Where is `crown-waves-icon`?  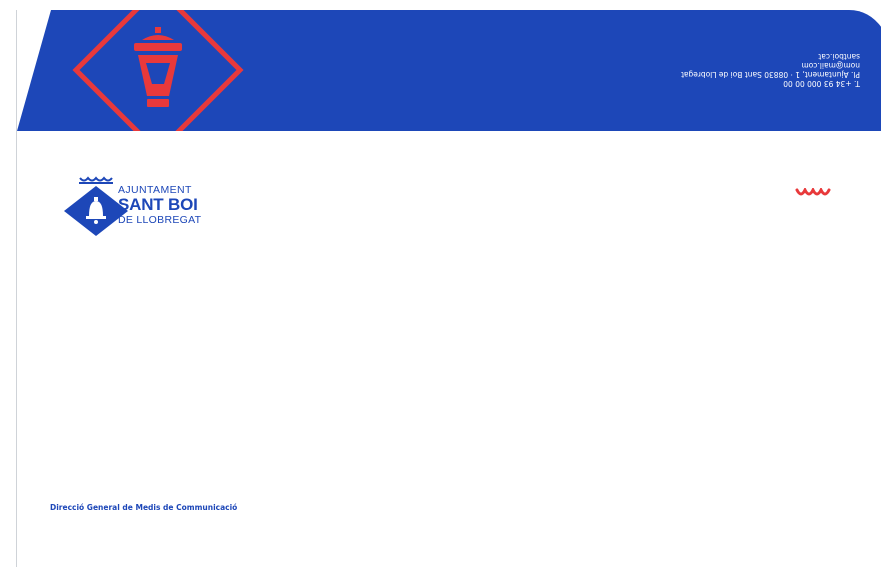 crown-waves-icon is located at coordinates (96, 180).